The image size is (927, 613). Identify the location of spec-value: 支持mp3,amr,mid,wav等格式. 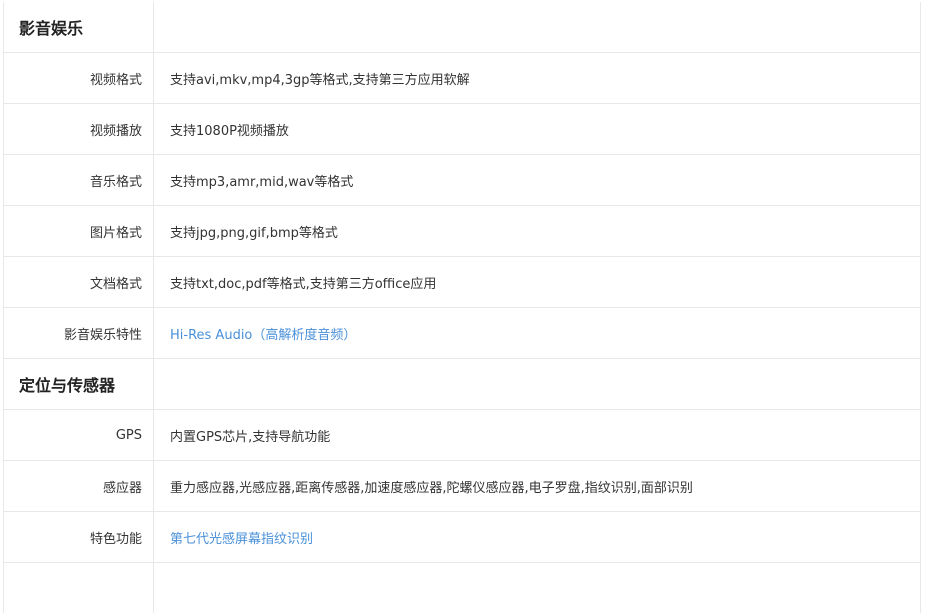
(262, 182).